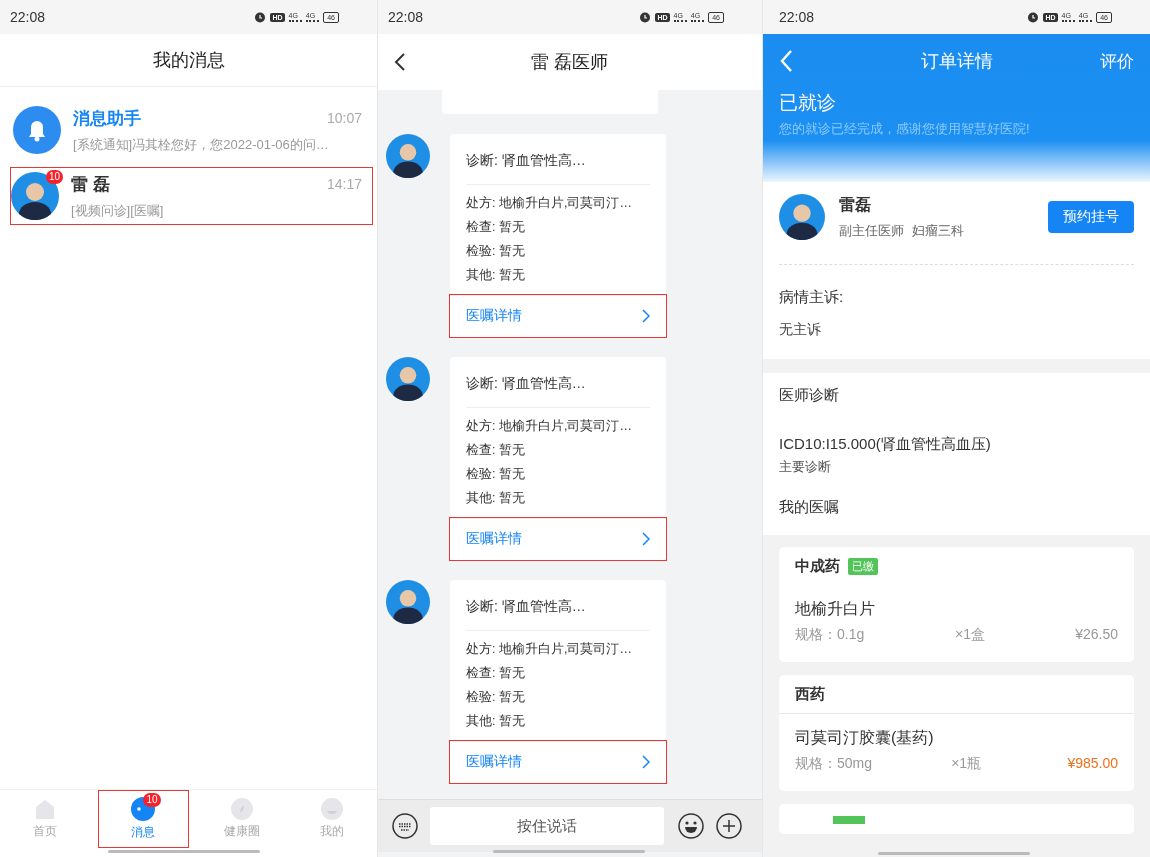 The height and width of the screenshot is (857, 1150). I want to click on complaint-text: 无主诉, so click(800, 329).